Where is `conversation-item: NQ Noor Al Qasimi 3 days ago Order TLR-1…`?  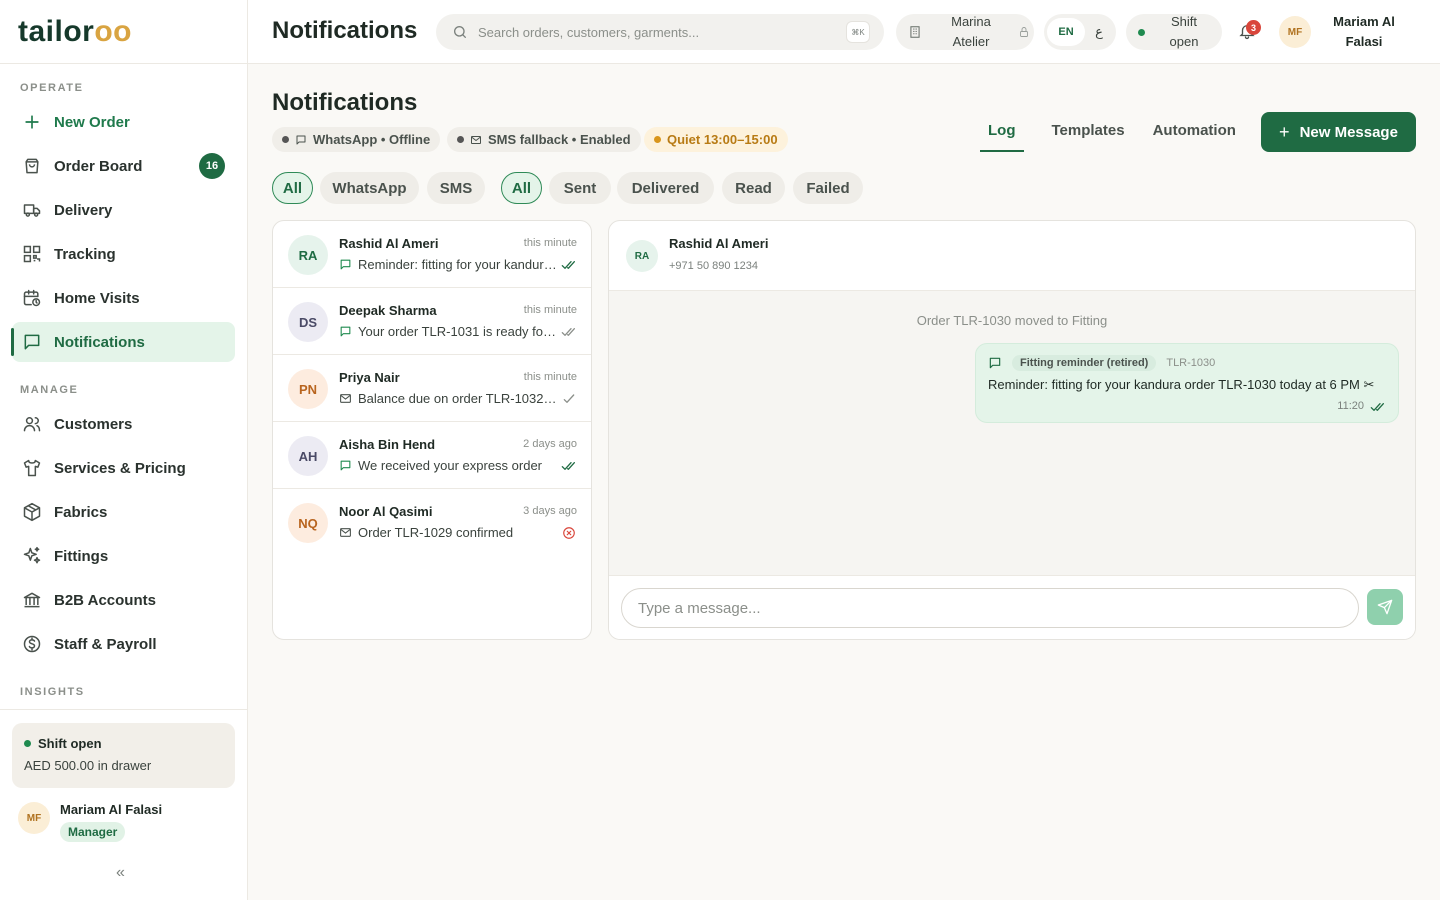 conversation-item: NQ Noor Al Qasimi 3 days ago Order TLR-1… is located at coordinates (432, 522).